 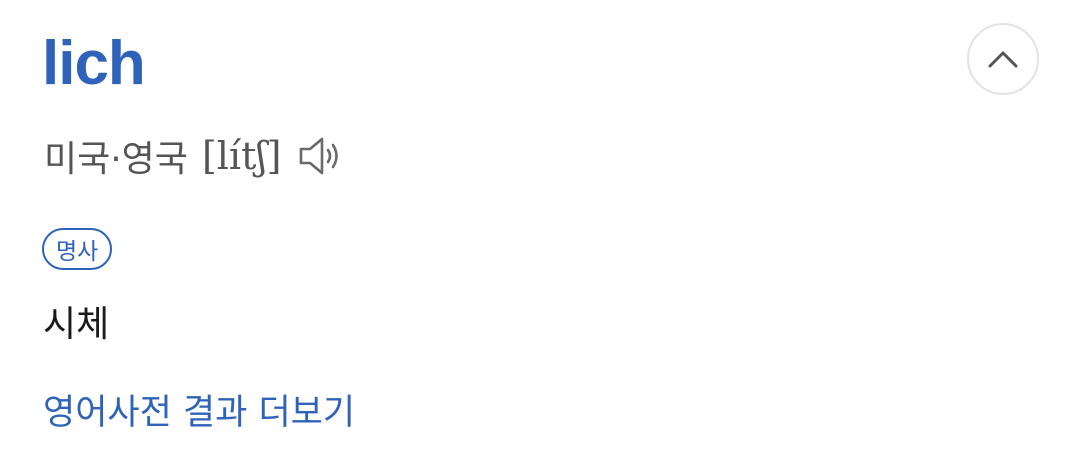 I want to click on pronunciation-row: 미국·영국 [lítʃ], so click(x=195, y=156).